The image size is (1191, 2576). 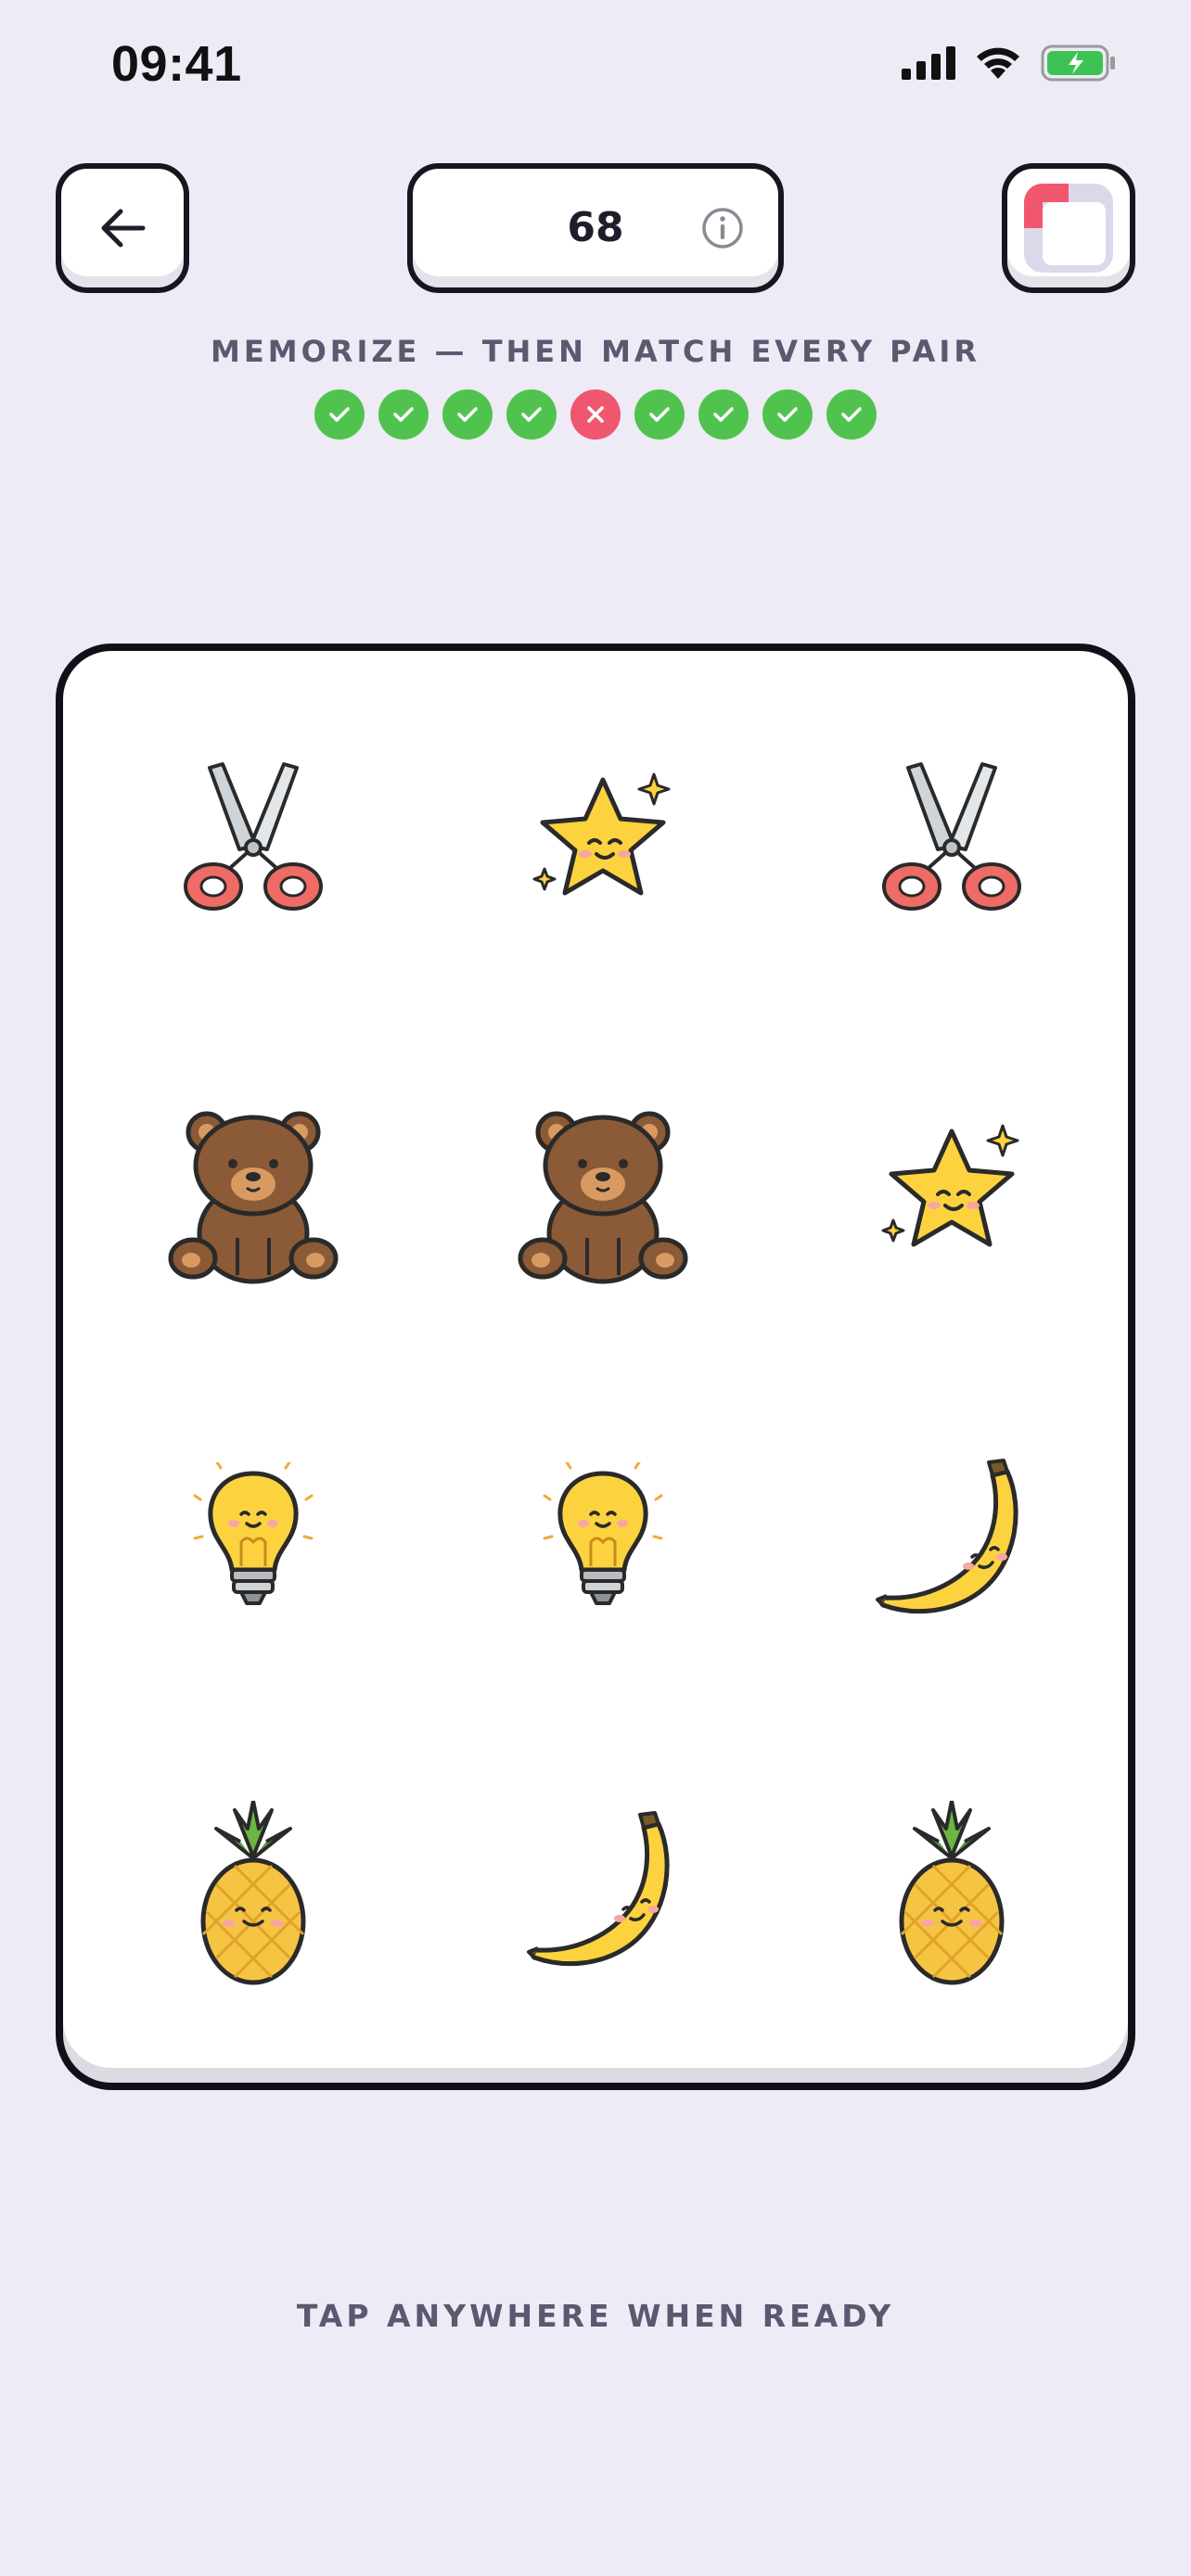 I want to click on status-icons, so click(x=1010, y=64).